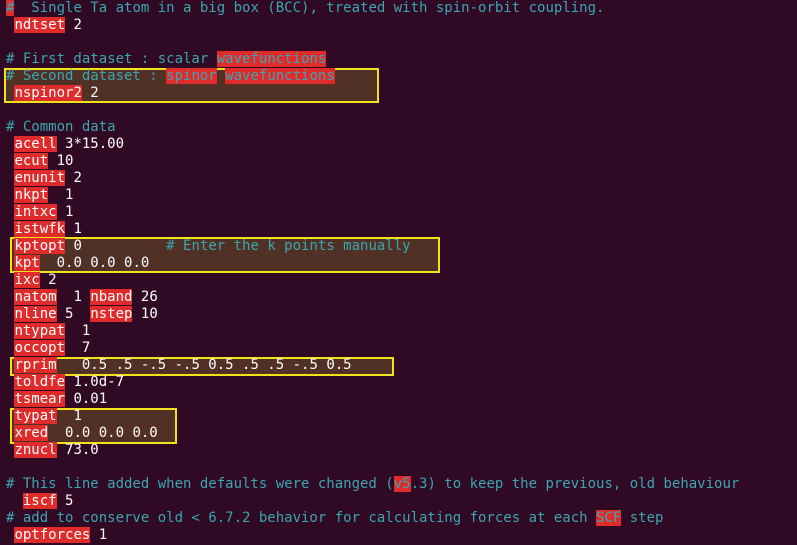  Describe the element at coordinates (78, 348) in the screenshot. I see `value-token: 7` at that location.